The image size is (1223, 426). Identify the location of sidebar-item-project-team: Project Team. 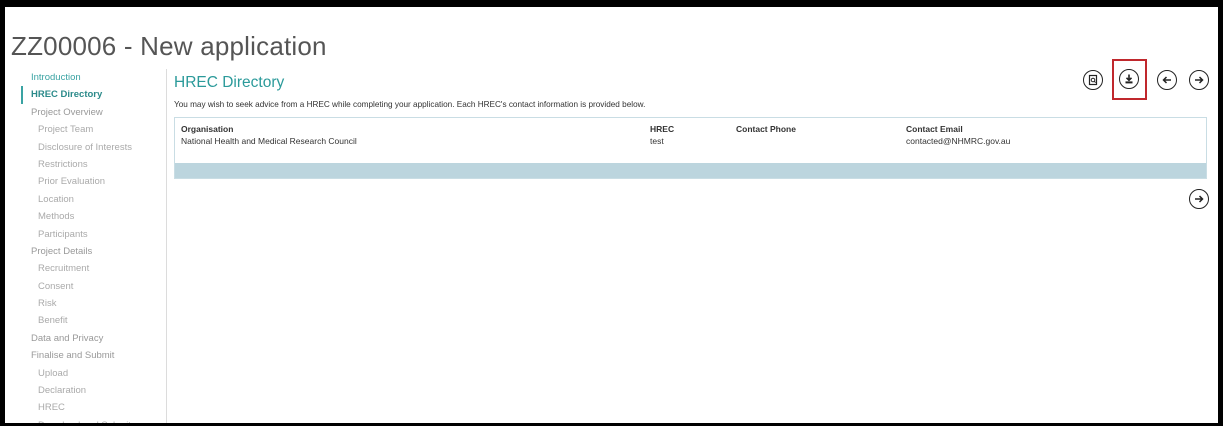
(93, 129).